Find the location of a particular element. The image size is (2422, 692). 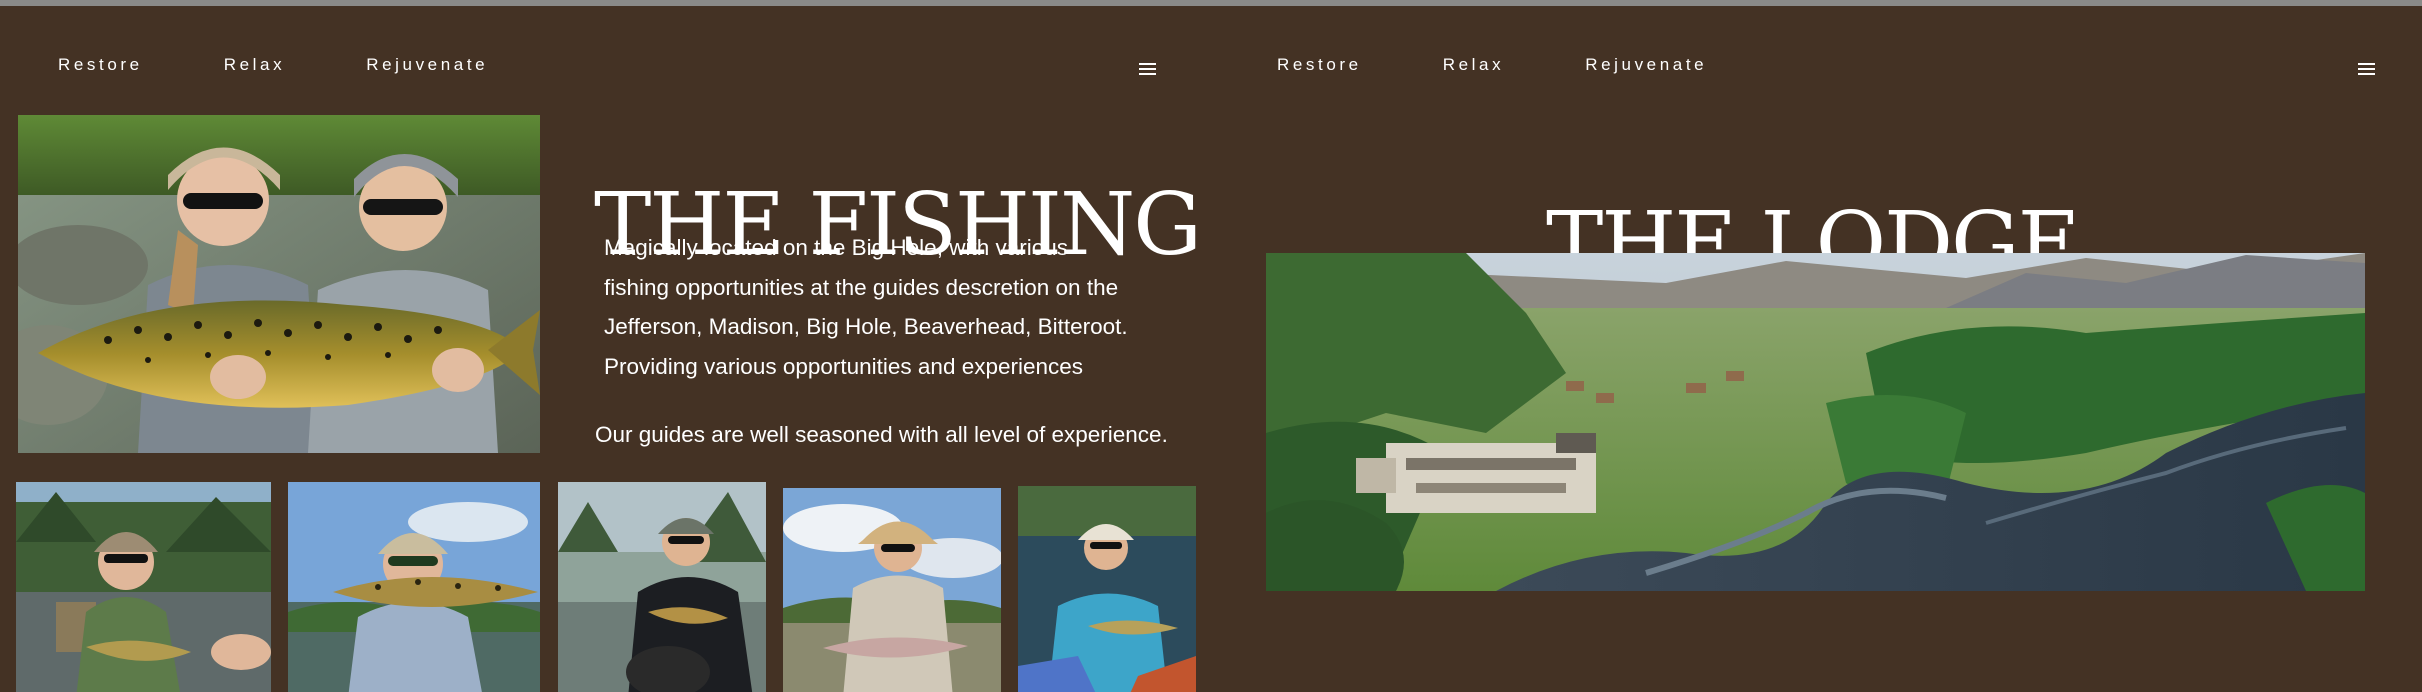

fishing-nav: Restore Relax Rejuvenate is located at coordinates (313, 65).